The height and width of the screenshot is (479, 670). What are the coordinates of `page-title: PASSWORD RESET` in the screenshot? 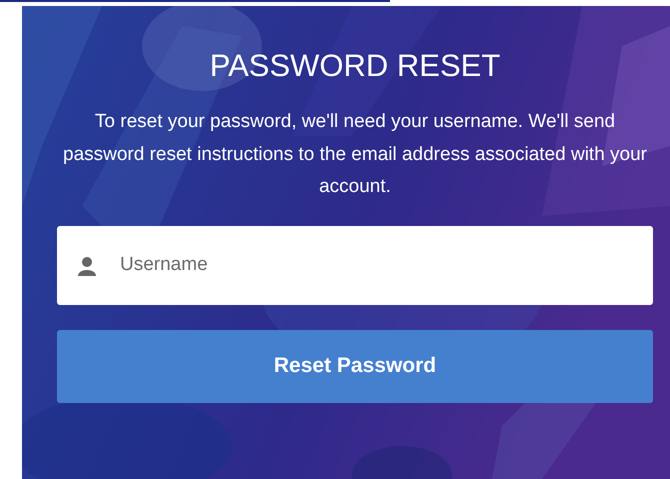 It's located at (355, 66).